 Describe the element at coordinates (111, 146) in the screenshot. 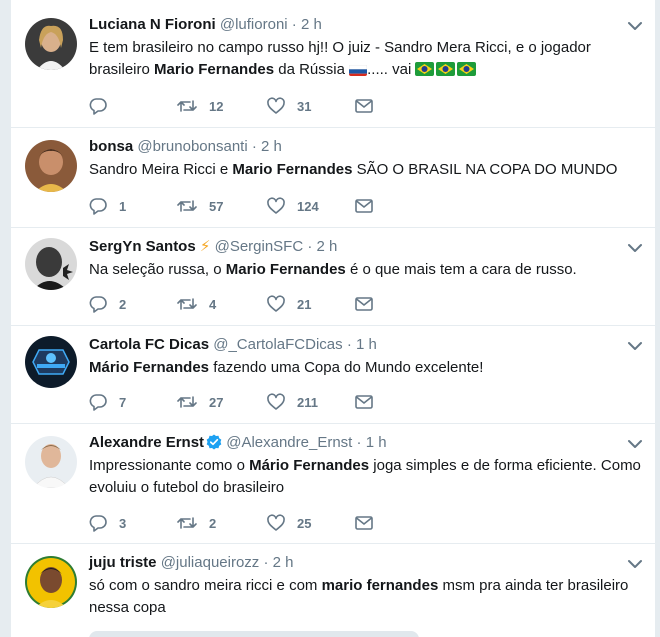

I see `user-fullname: bonsa` at that location.